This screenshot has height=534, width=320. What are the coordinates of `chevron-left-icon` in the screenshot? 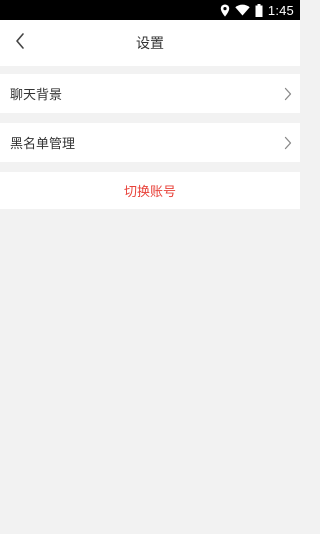 It's located at (20, 43).